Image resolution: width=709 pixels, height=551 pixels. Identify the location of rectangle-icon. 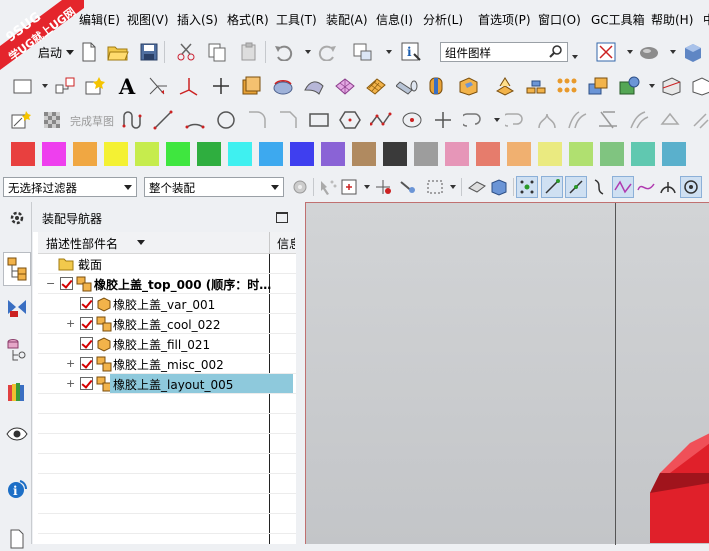
(319, 120).